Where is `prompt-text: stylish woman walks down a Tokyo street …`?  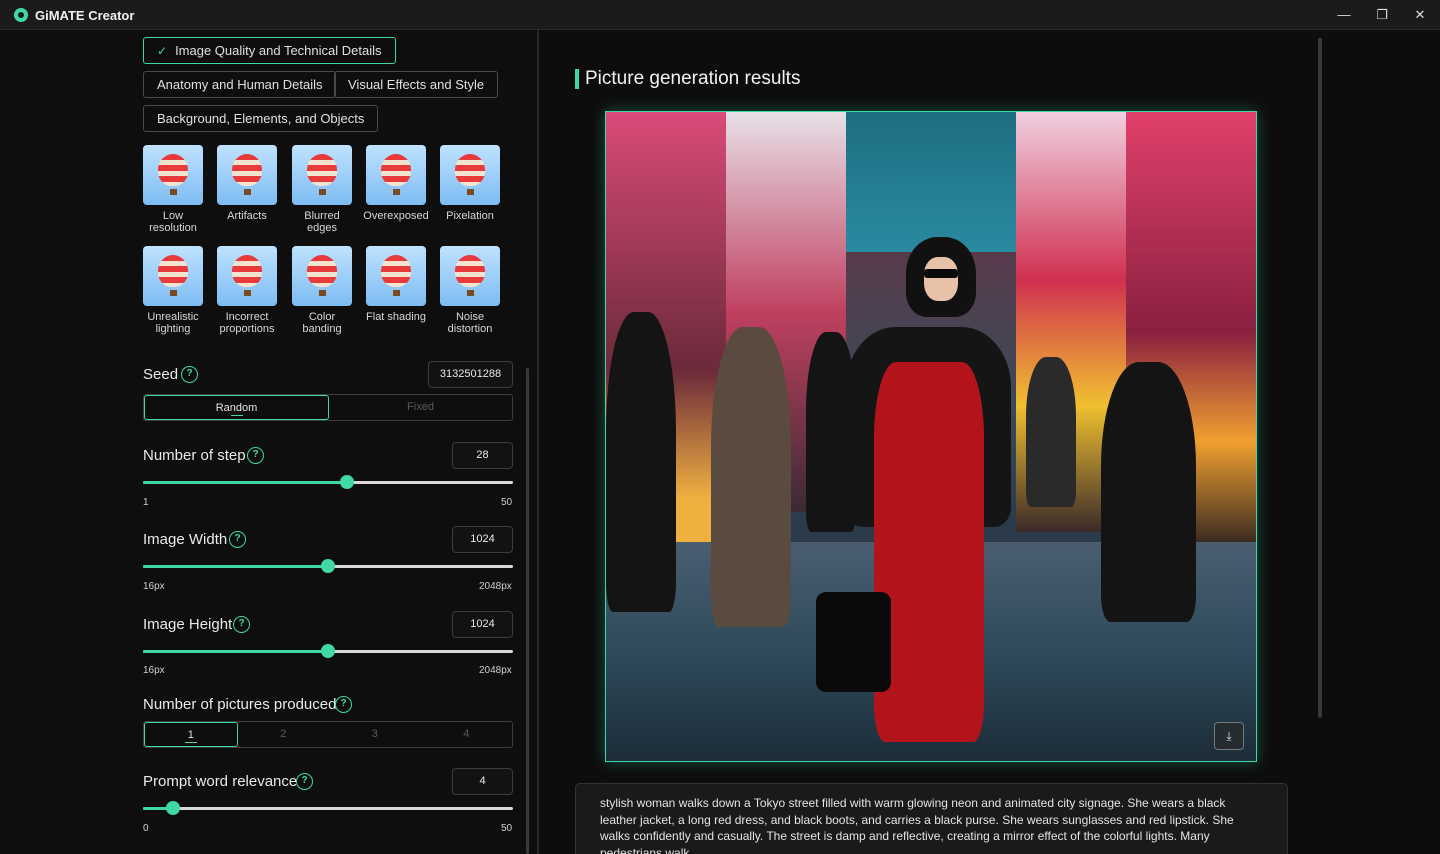 prompt-text: stylish woman walks down a Tokyo street … is located at coordinates (917, 825).